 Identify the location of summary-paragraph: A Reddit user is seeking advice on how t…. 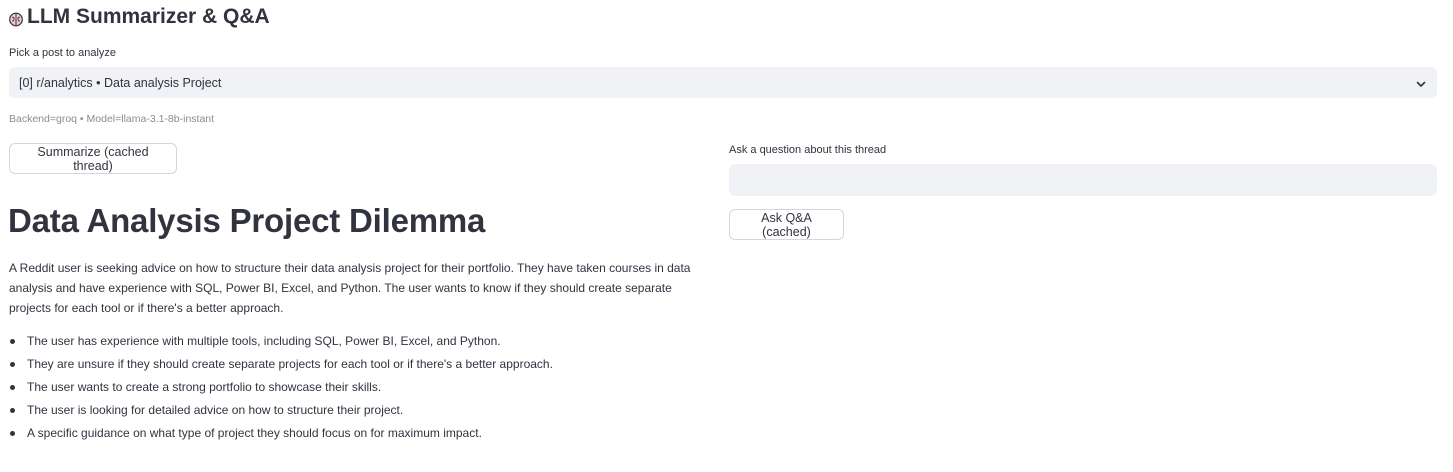
(350, 288).